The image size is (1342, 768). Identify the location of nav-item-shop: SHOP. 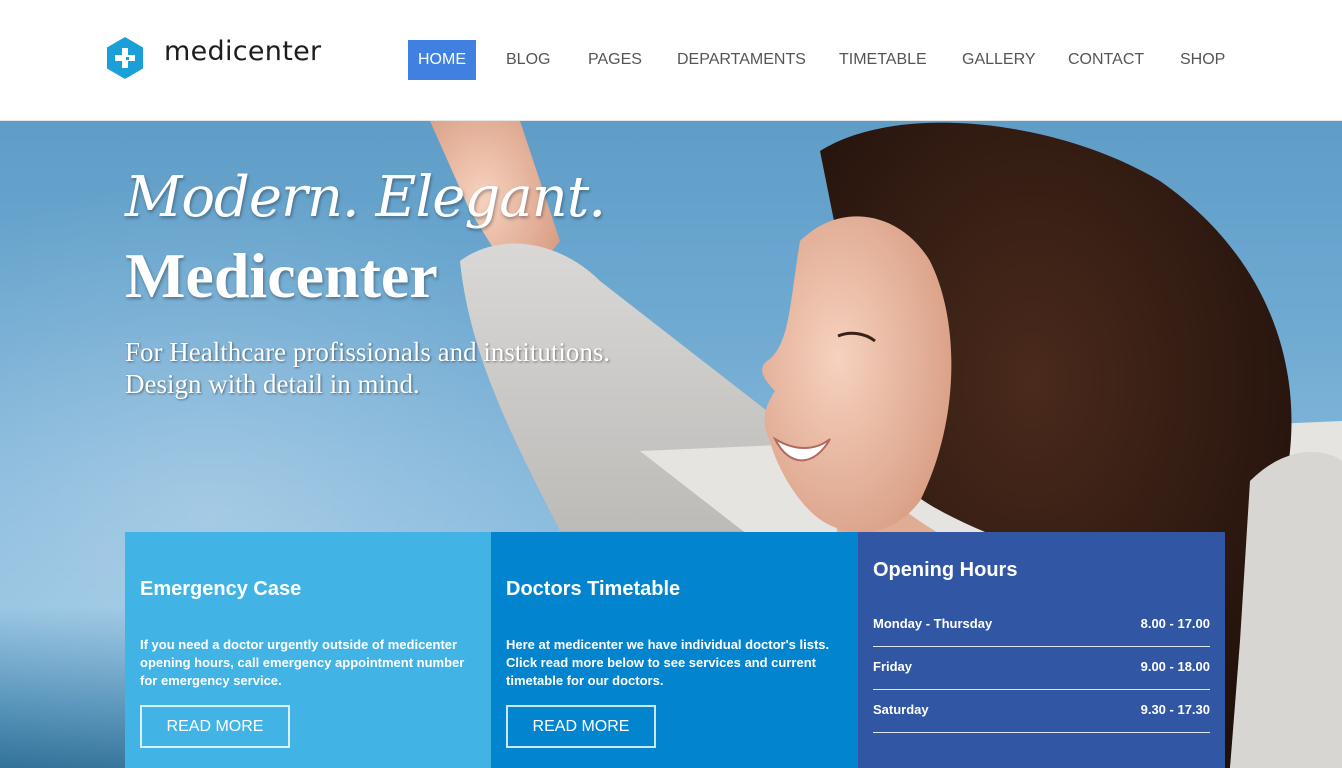
(1202, 60).